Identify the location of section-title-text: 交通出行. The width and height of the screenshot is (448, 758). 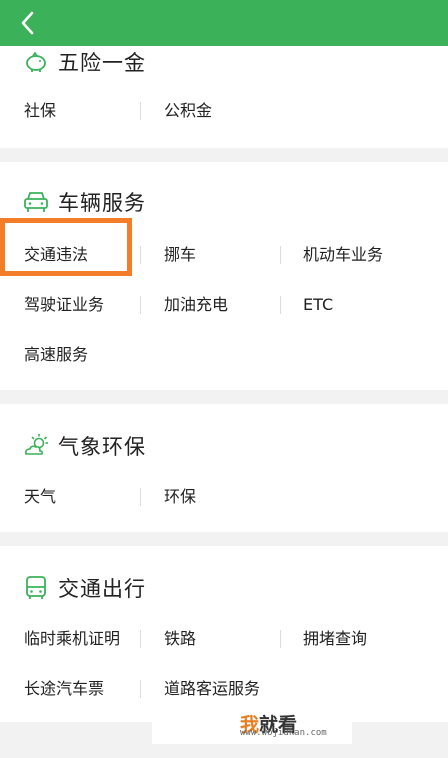
(102, 589).